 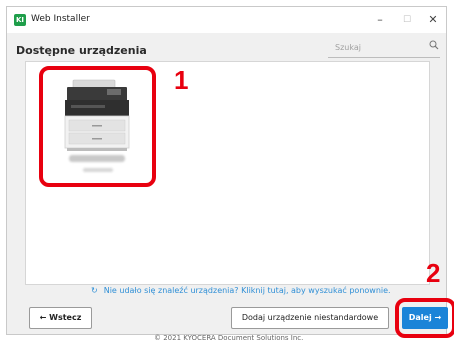 I want to click on back-button: ← Wstecz, so click(x=60, y=318).